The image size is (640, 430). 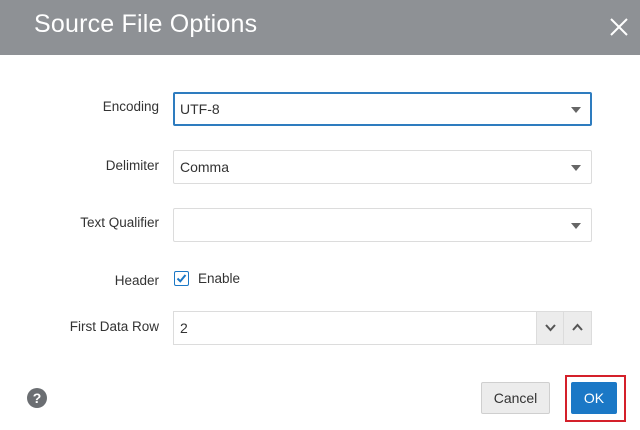 What do you see at coordinates (184, 328) in the screenshot?
I see `first-data-row-value: 2` at bounding box center [184, 328].